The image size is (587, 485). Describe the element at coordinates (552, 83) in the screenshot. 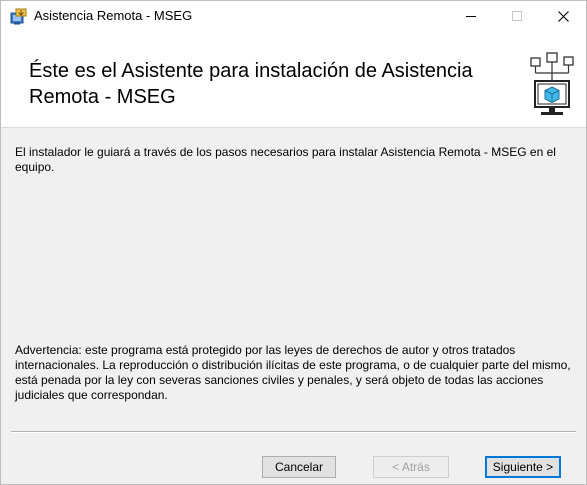

I see `computer-network-box-icon` at that location.